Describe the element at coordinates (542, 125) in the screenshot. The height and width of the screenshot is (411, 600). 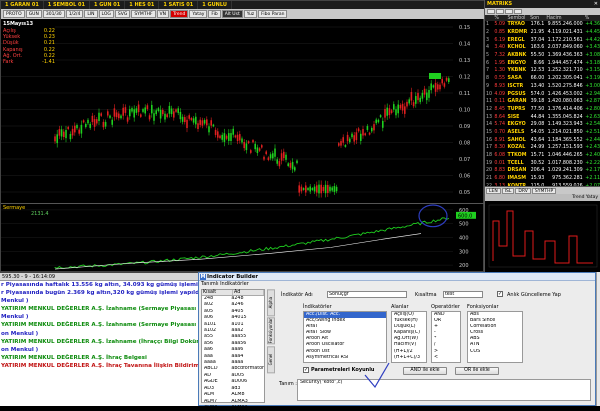
I see `table-row: 14 5.74 EKGYO 29.08 1.149.323.943 +2.54` at that location.